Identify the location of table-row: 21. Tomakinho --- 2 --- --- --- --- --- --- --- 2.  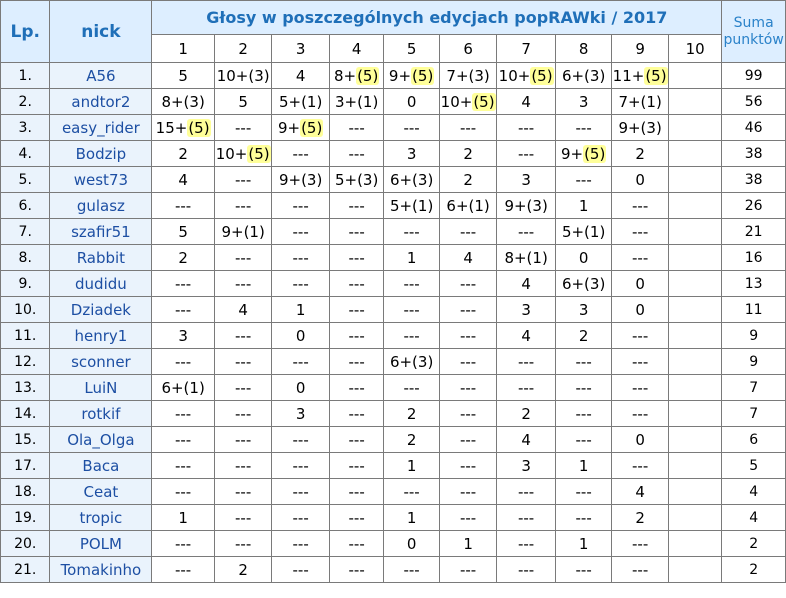
(393, 569).